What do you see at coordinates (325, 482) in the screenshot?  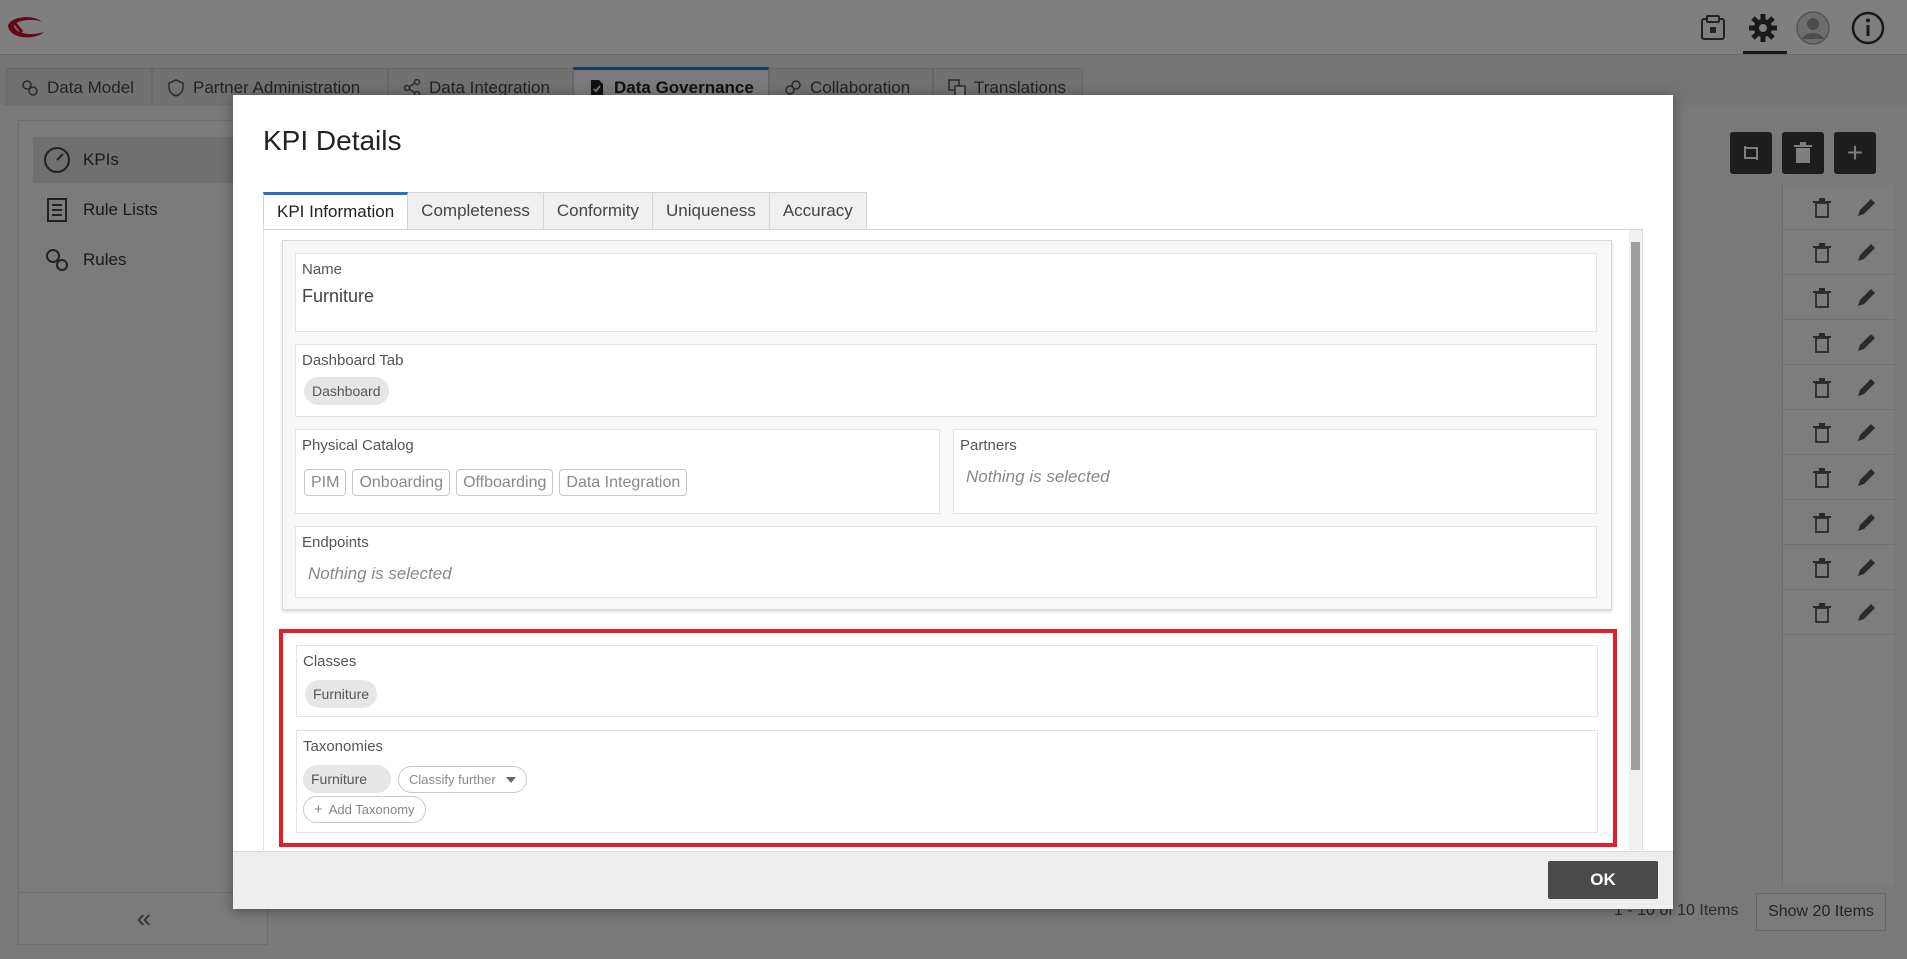 I see `catalog-option-pim: PIM` at bounding box center [325, 482].